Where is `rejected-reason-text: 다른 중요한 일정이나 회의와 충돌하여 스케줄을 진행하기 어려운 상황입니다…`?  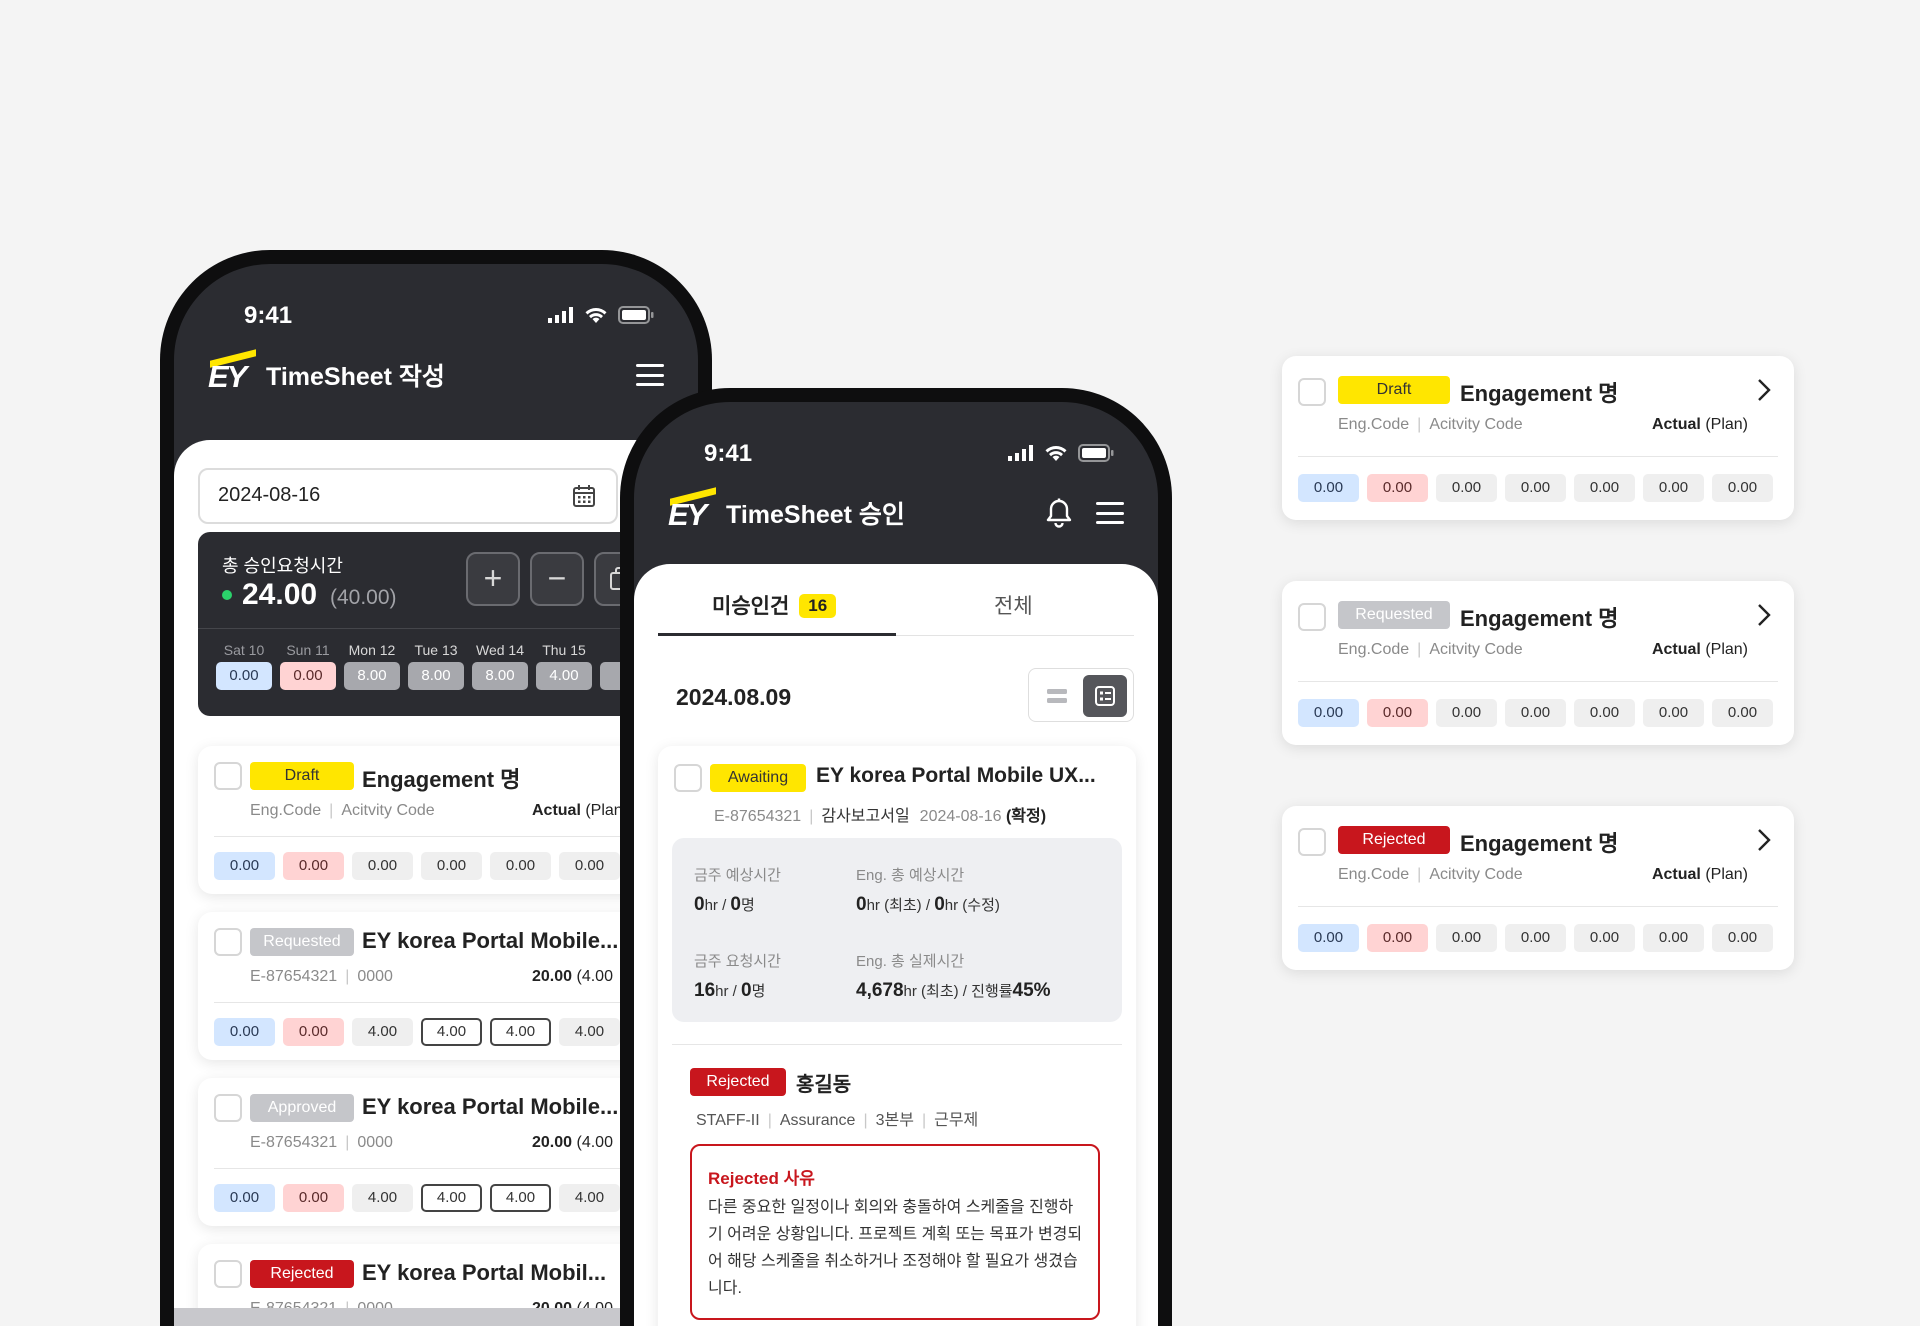 rejected-reason-text: 다른 중요한 일정이나 회의와 충돌하여 스케줄을 진행하기 어려운 상황입니다… is located at coordinates (895, 1248).